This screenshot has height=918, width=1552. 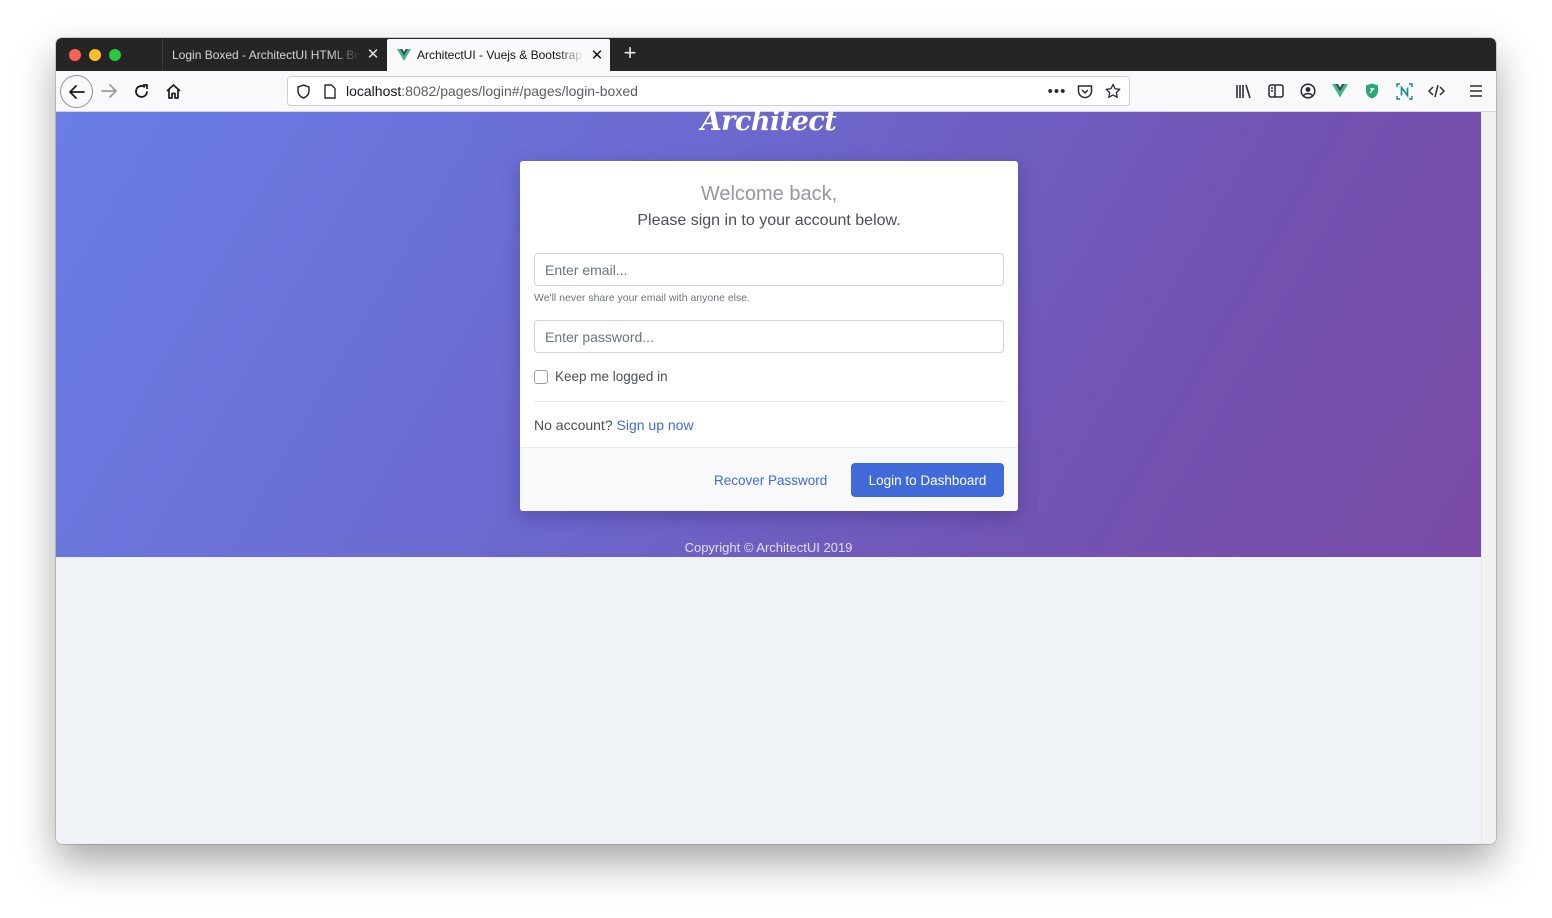 What do you see at coordinates (109, 91) in the screenshot?
I see `forward-arrow-icon` at bounding box center [109, 91].